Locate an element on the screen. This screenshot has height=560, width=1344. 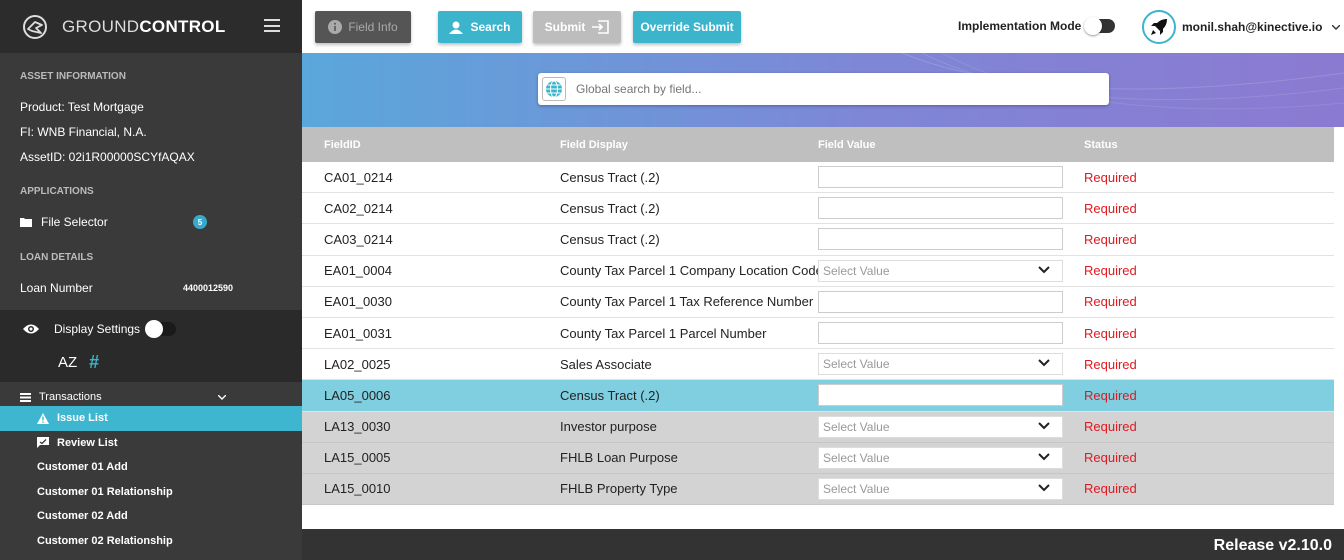
tx-item-customer-02-relationship: Customer 02 Relationship is located at coordinates (151, 541).